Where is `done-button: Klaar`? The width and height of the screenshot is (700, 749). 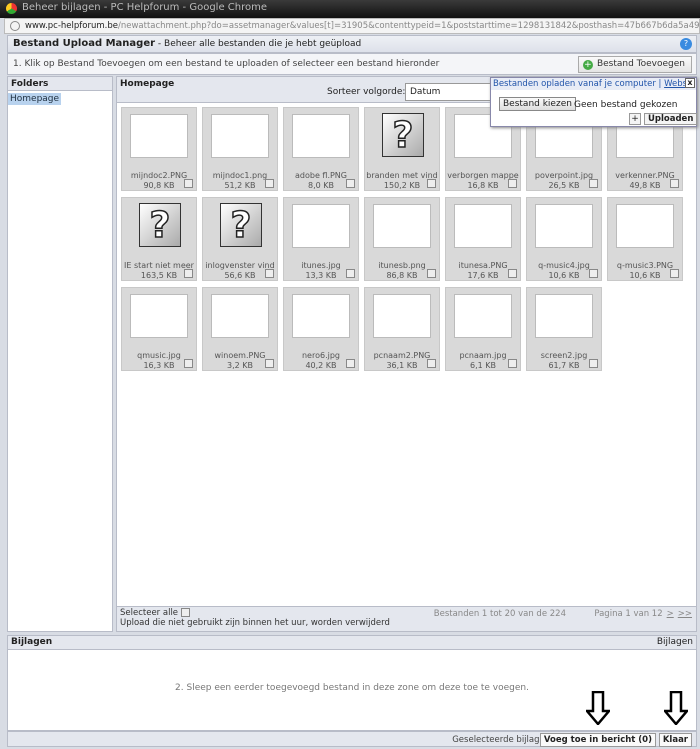
done-button: Klaar is located at coordinates (675, 740).